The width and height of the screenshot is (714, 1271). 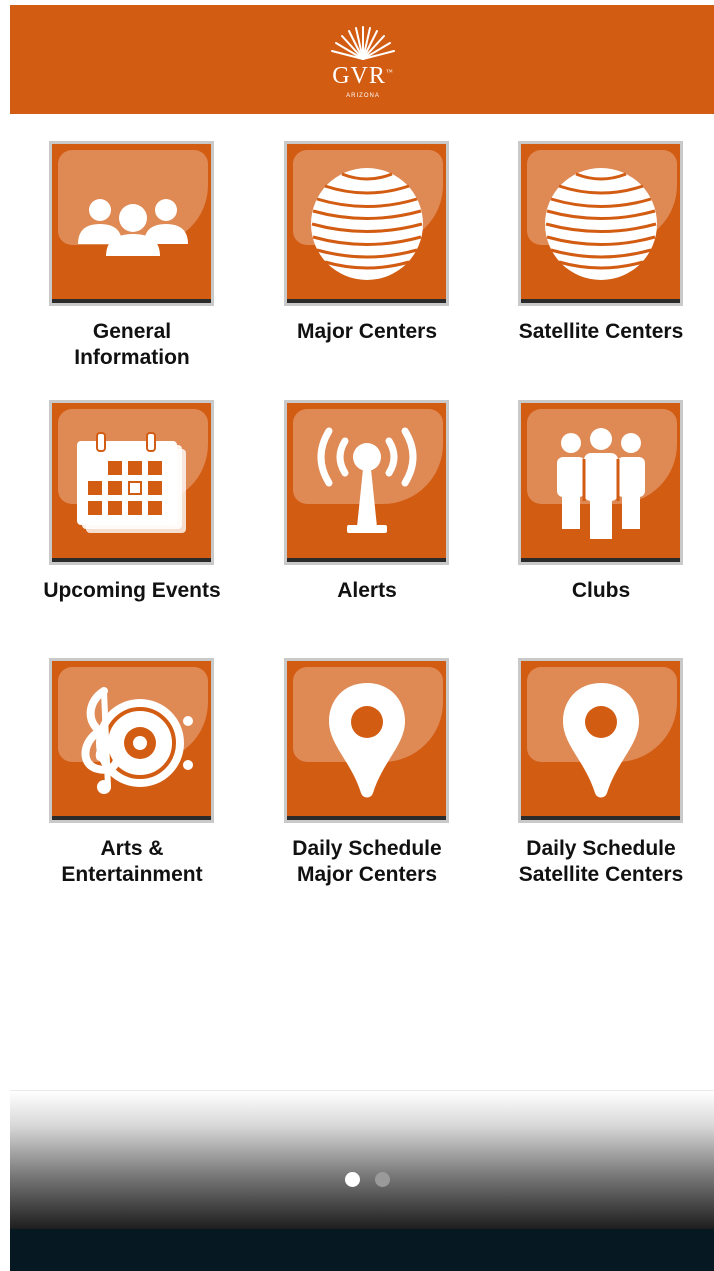 What do you see at coordinates (382, 1179) in the screenshot?
I see `pager-dot` at bounding box center [382, 1179].